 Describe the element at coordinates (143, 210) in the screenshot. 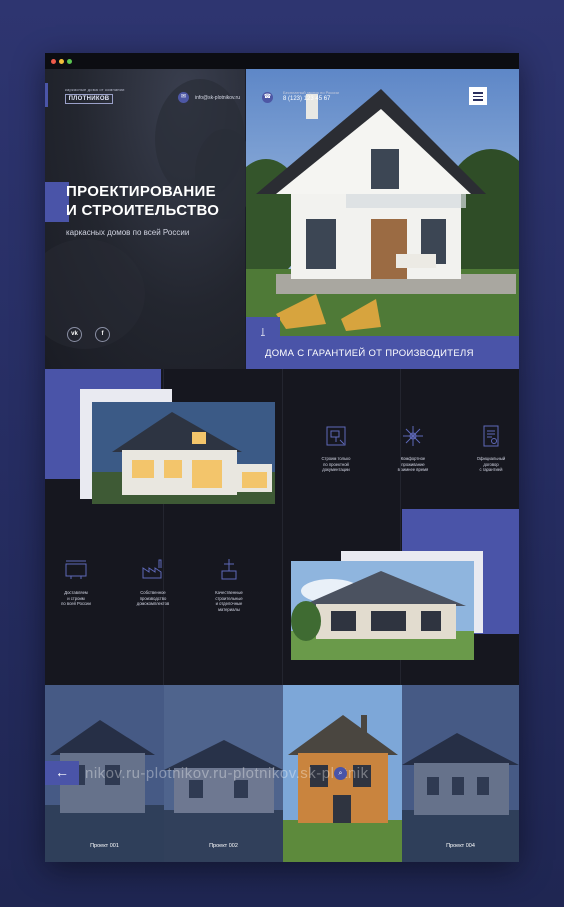

I see `hero-title-line-2: И СТРОИТЕЛЬСТВО` at that location.